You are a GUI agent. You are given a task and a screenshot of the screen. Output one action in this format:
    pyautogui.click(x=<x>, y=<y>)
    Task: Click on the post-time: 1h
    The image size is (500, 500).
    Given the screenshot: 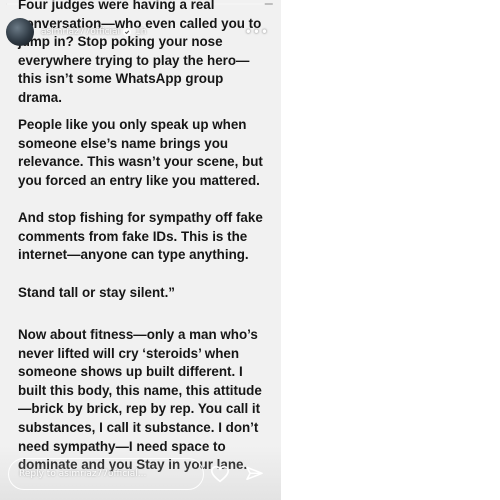 What is the action you would take?
    pyautogui.click(x=141, y=32)
    